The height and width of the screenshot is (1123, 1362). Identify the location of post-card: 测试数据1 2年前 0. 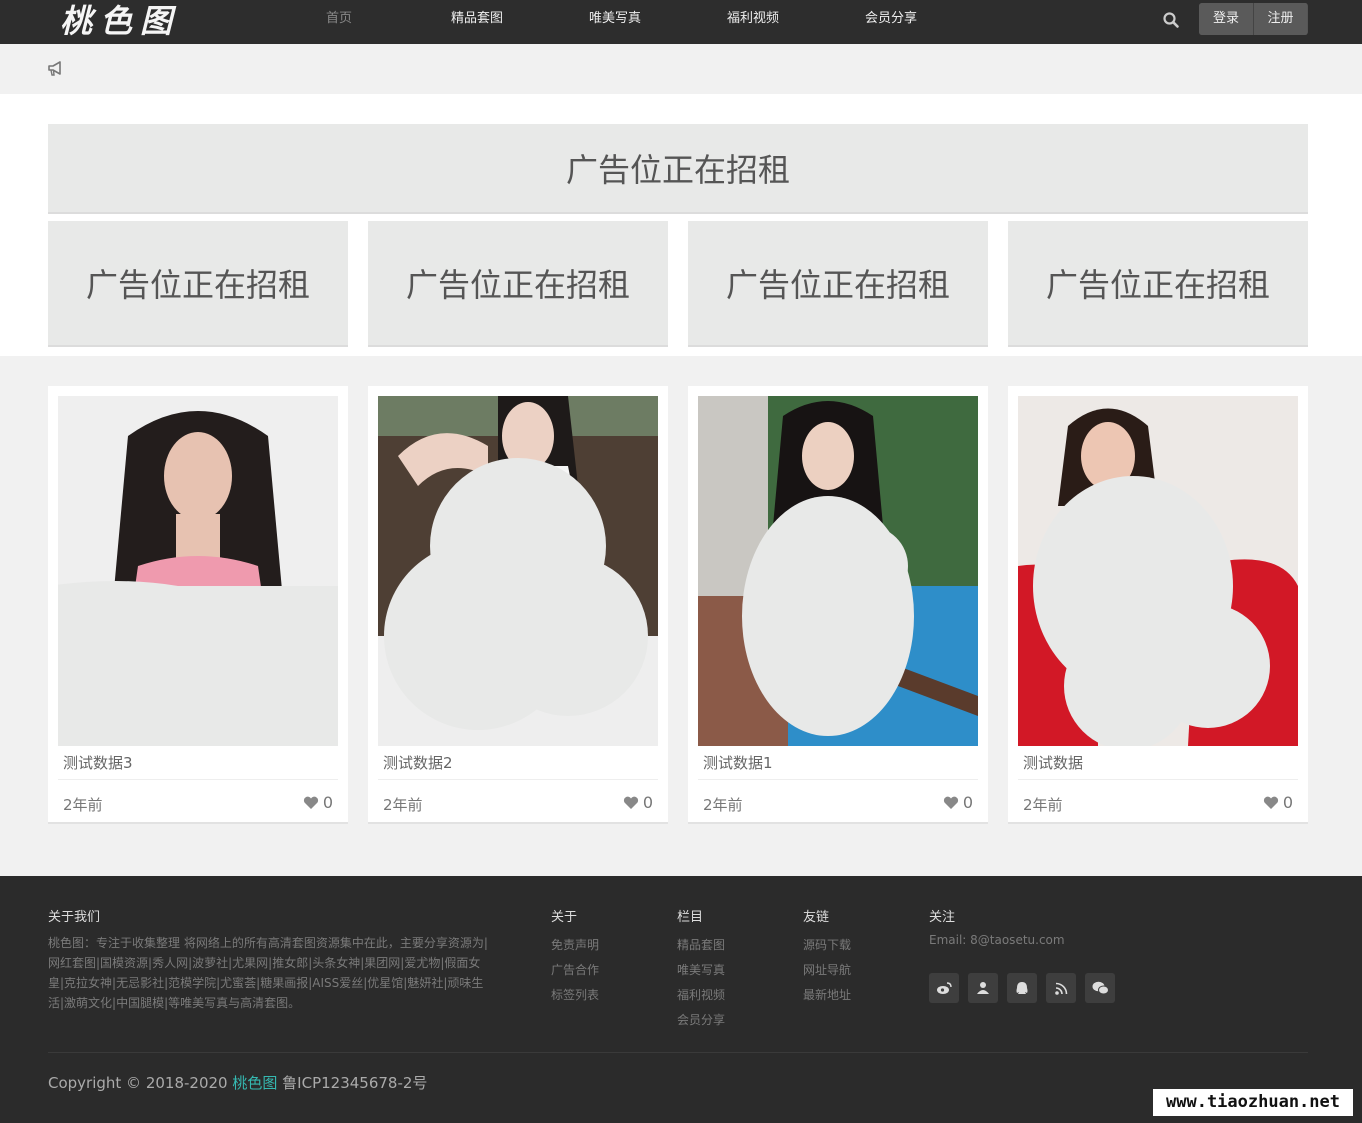
(838, 605).